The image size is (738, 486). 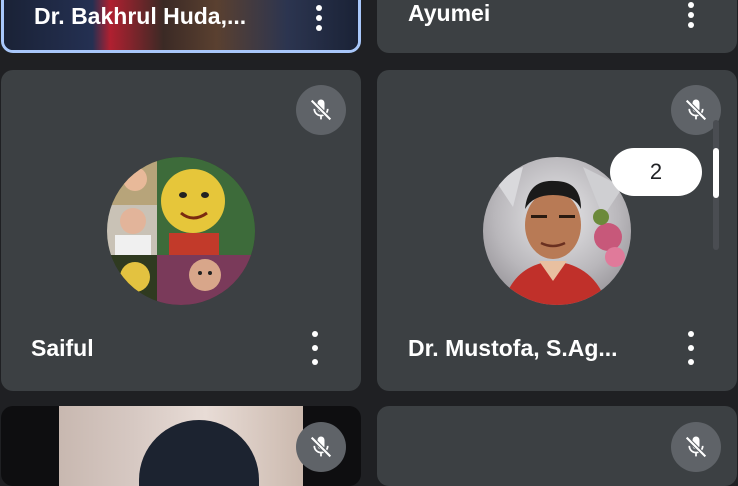 I want to click on page-indicator-badge: 2, so click(x=656, y=172).